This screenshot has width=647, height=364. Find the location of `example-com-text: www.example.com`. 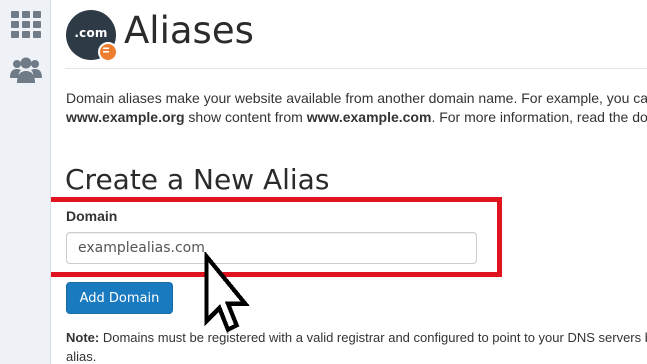

example-com-text: www.example.com is located at coordinates (369, 117).